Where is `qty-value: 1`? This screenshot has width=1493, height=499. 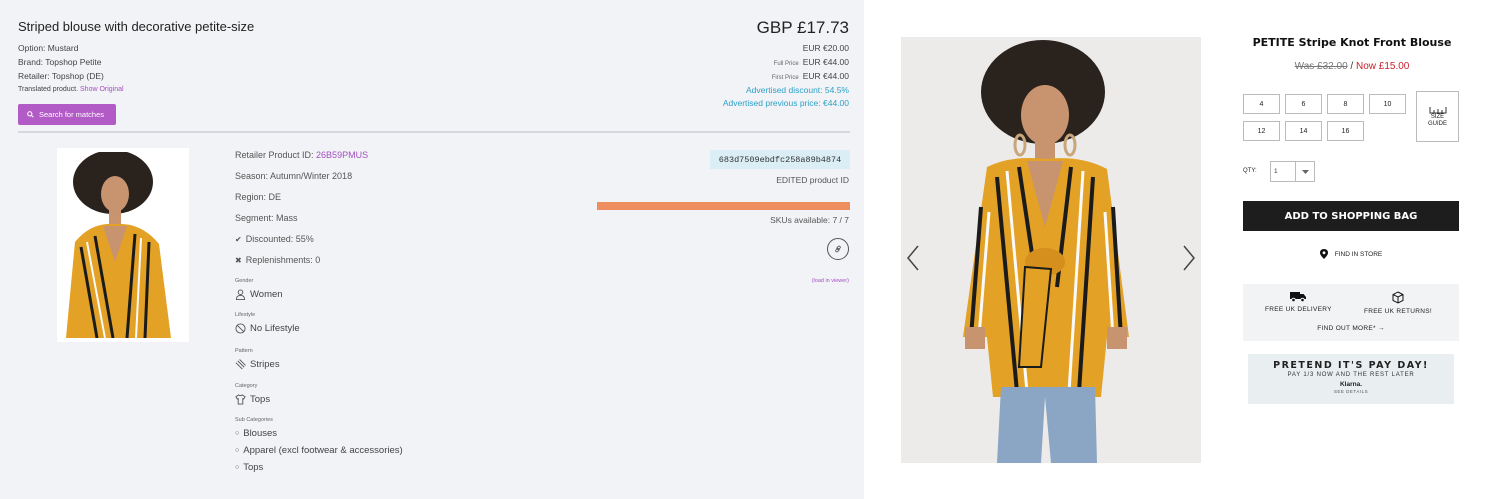
qty-value: 1 is located at coordinates (1283, 171).